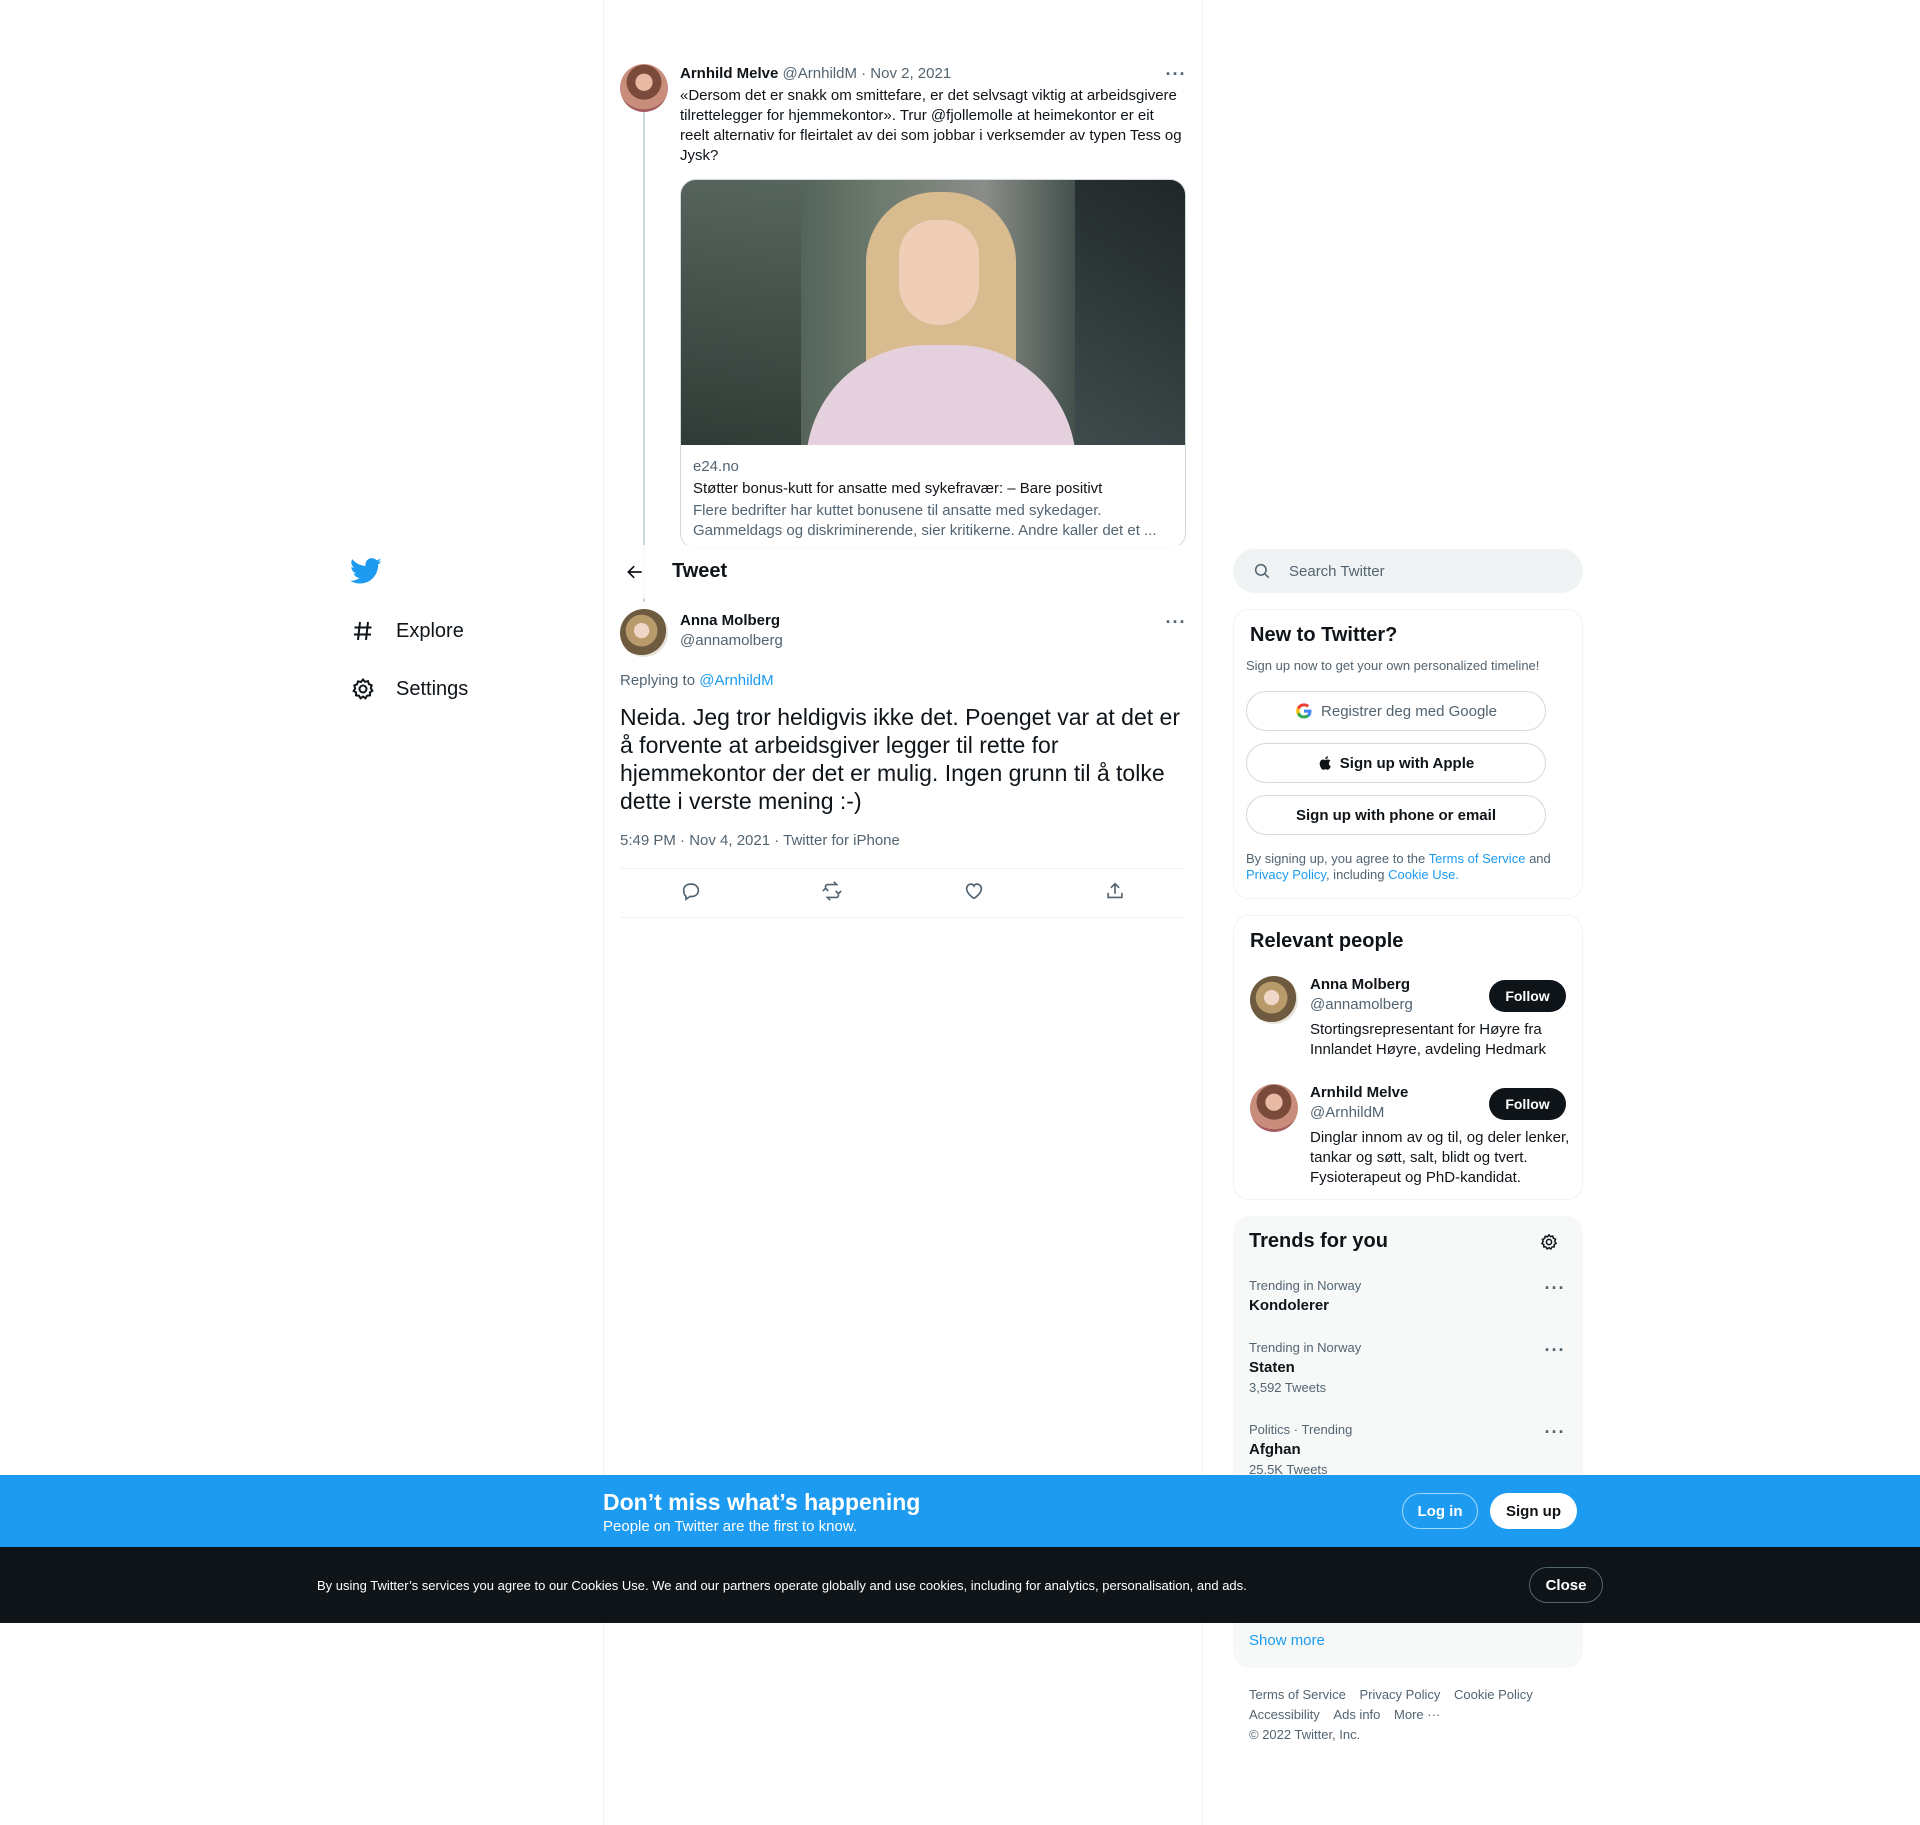  What do you see at coordinates (1289, 1305) in the screenshot?
I see `trend-name: Kondolerer` at bounding box center [1289, 1305].